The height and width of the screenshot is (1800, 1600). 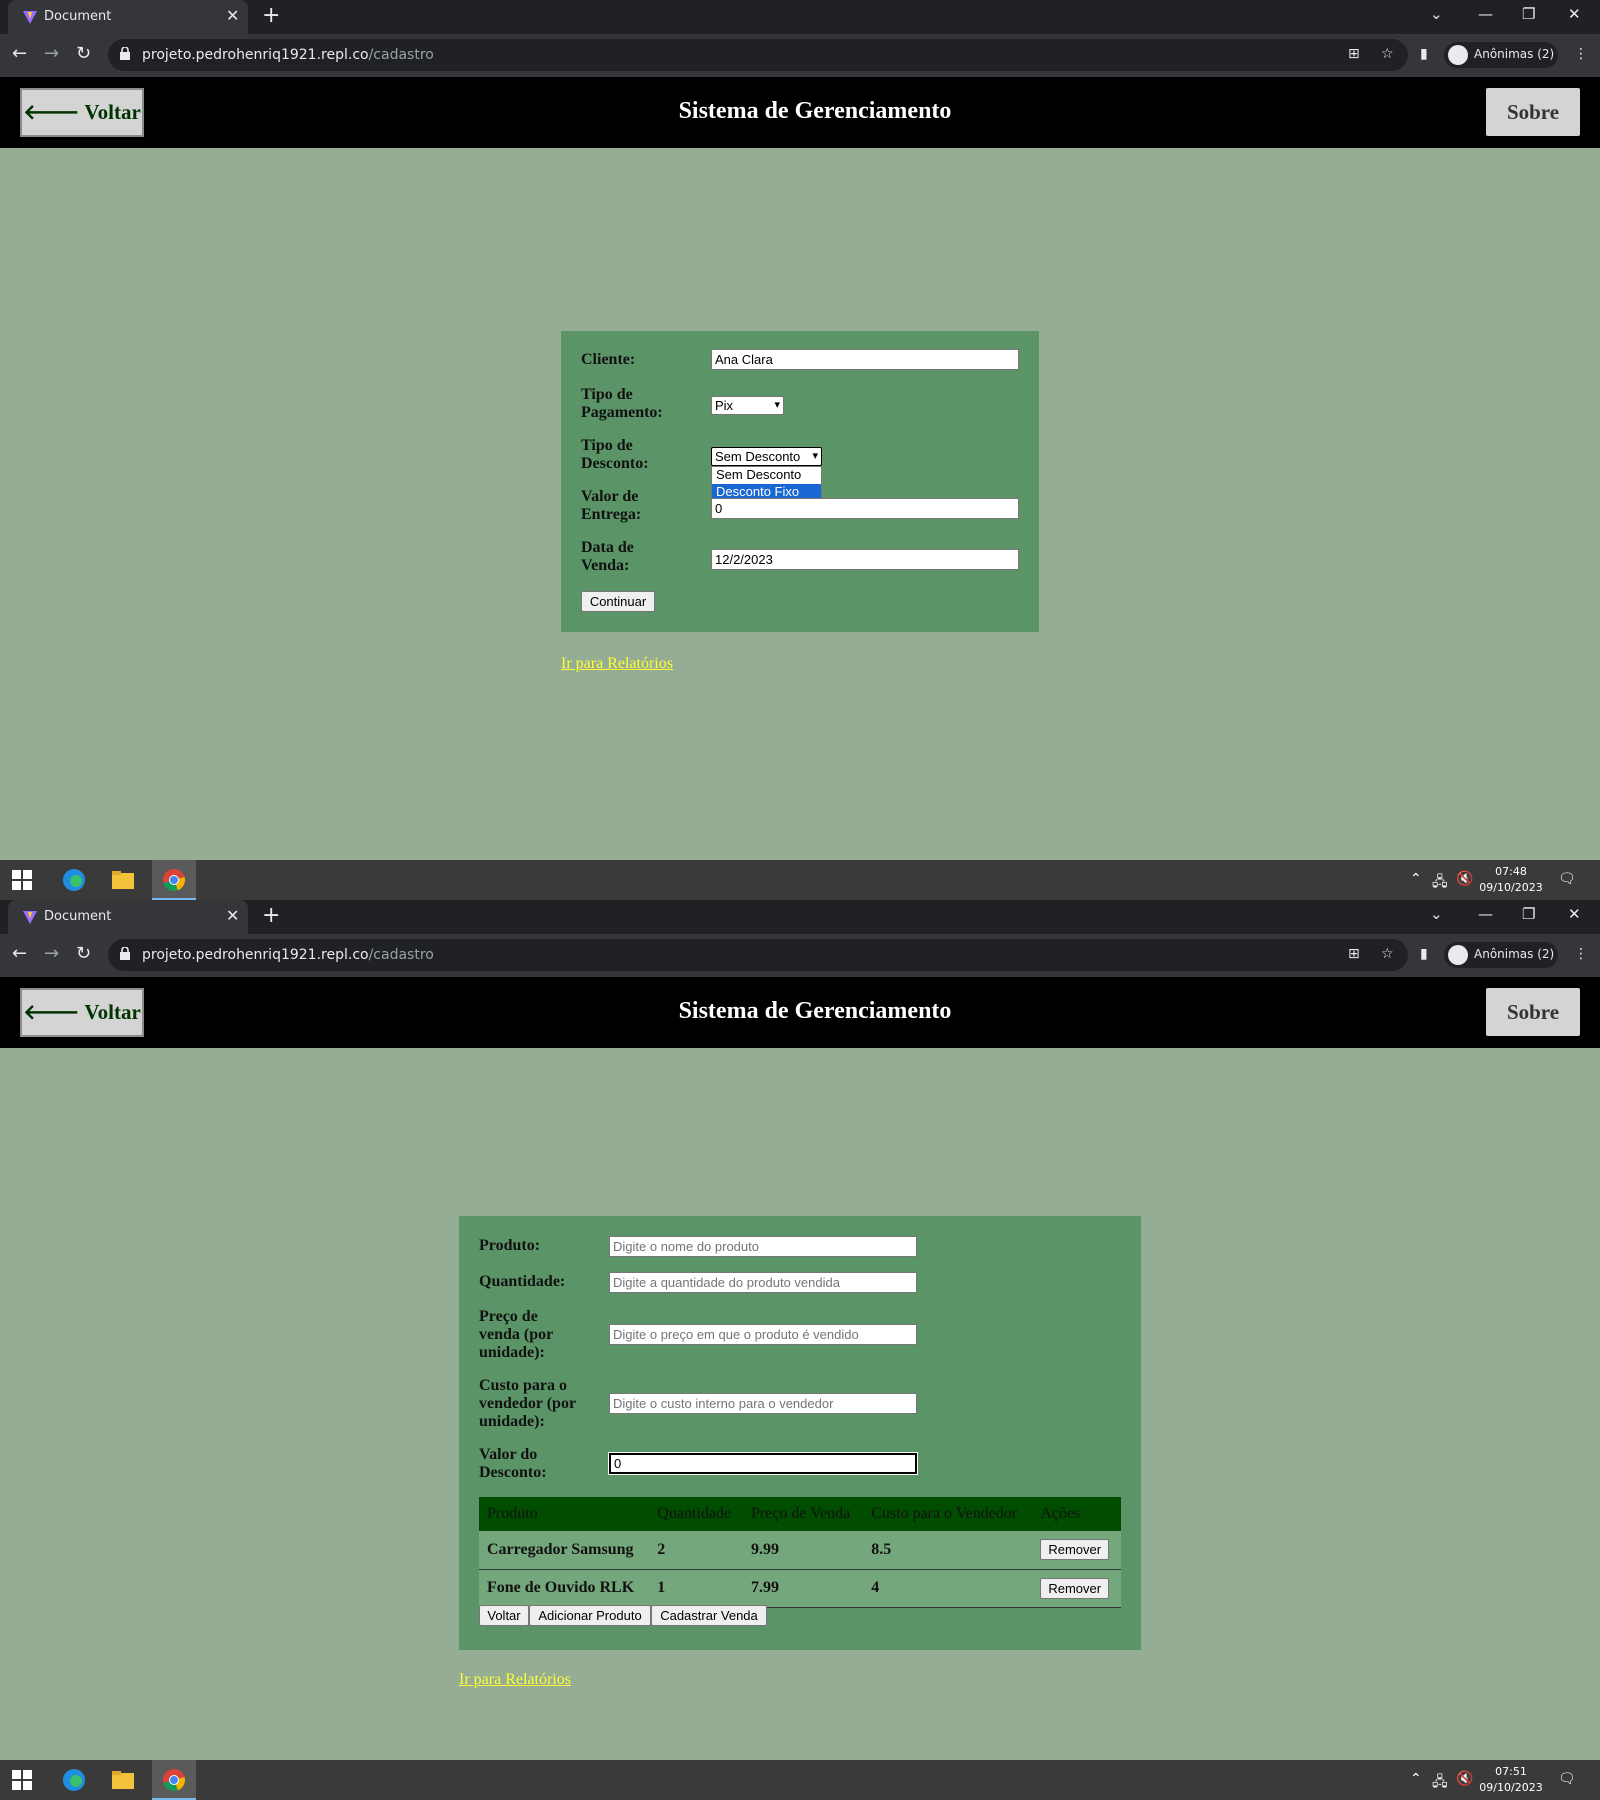 What do you see at coordinates (763, 1246) in the screenshot?
I see `produto-input` at bounding box center [763, 1246].